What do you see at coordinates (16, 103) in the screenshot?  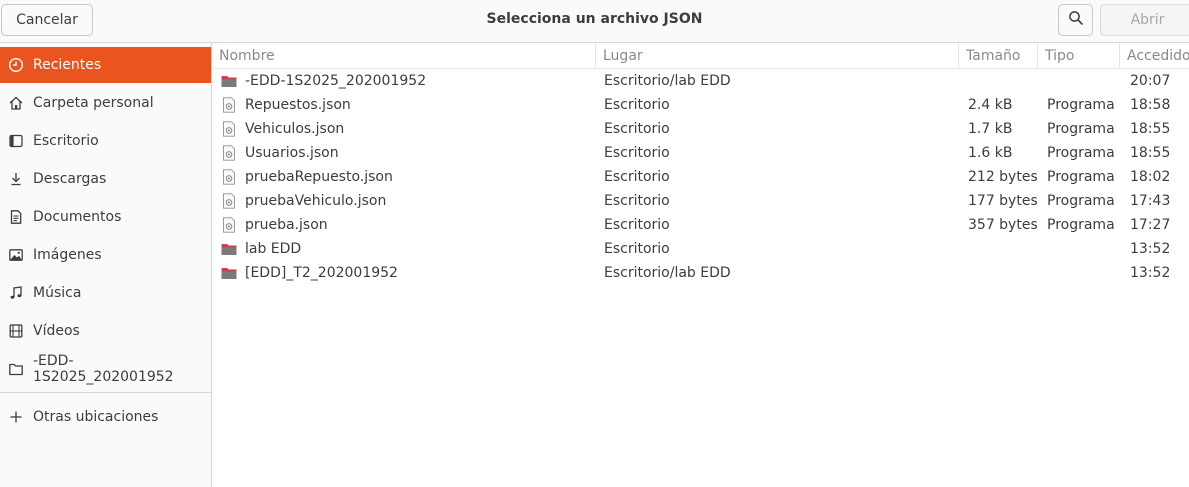 I see `home-icon` at bounding box center [16, 103].